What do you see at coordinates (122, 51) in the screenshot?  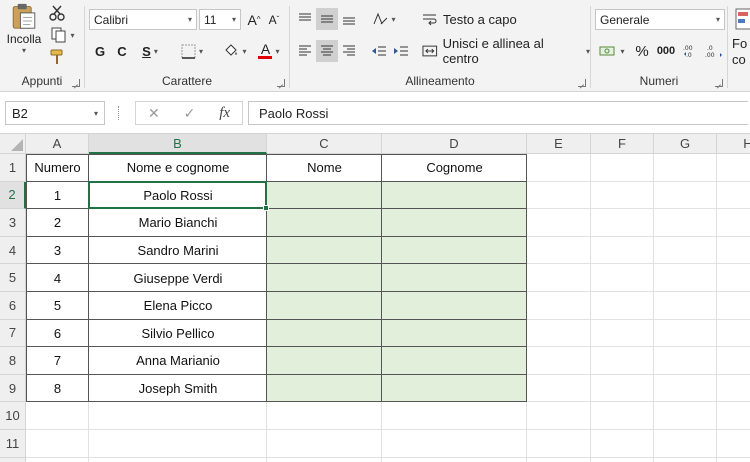 I see `italic-button: C` at bounding box center [122, 51].